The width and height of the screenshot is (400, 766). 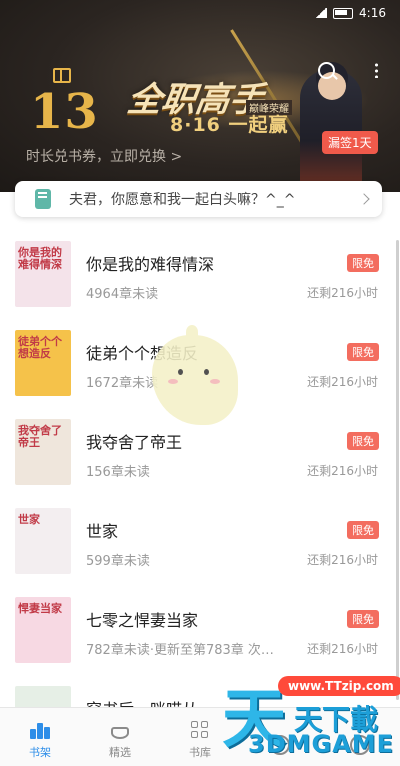 What do you see at coordinates (321, 13) in the screenshot?
I see `signal-icon` at bounding box center [321, 13].